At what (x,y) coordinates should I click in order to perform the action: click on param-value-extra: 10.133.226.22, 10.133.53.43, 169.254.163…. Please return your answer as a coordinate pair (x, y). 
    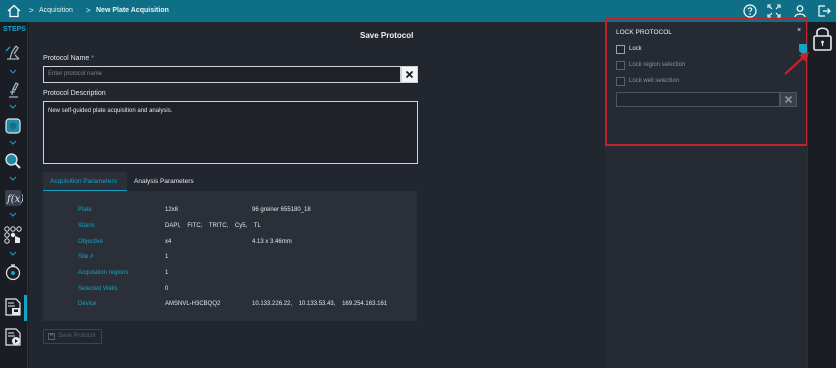
    Looking at the image, I should click on (320, 304).